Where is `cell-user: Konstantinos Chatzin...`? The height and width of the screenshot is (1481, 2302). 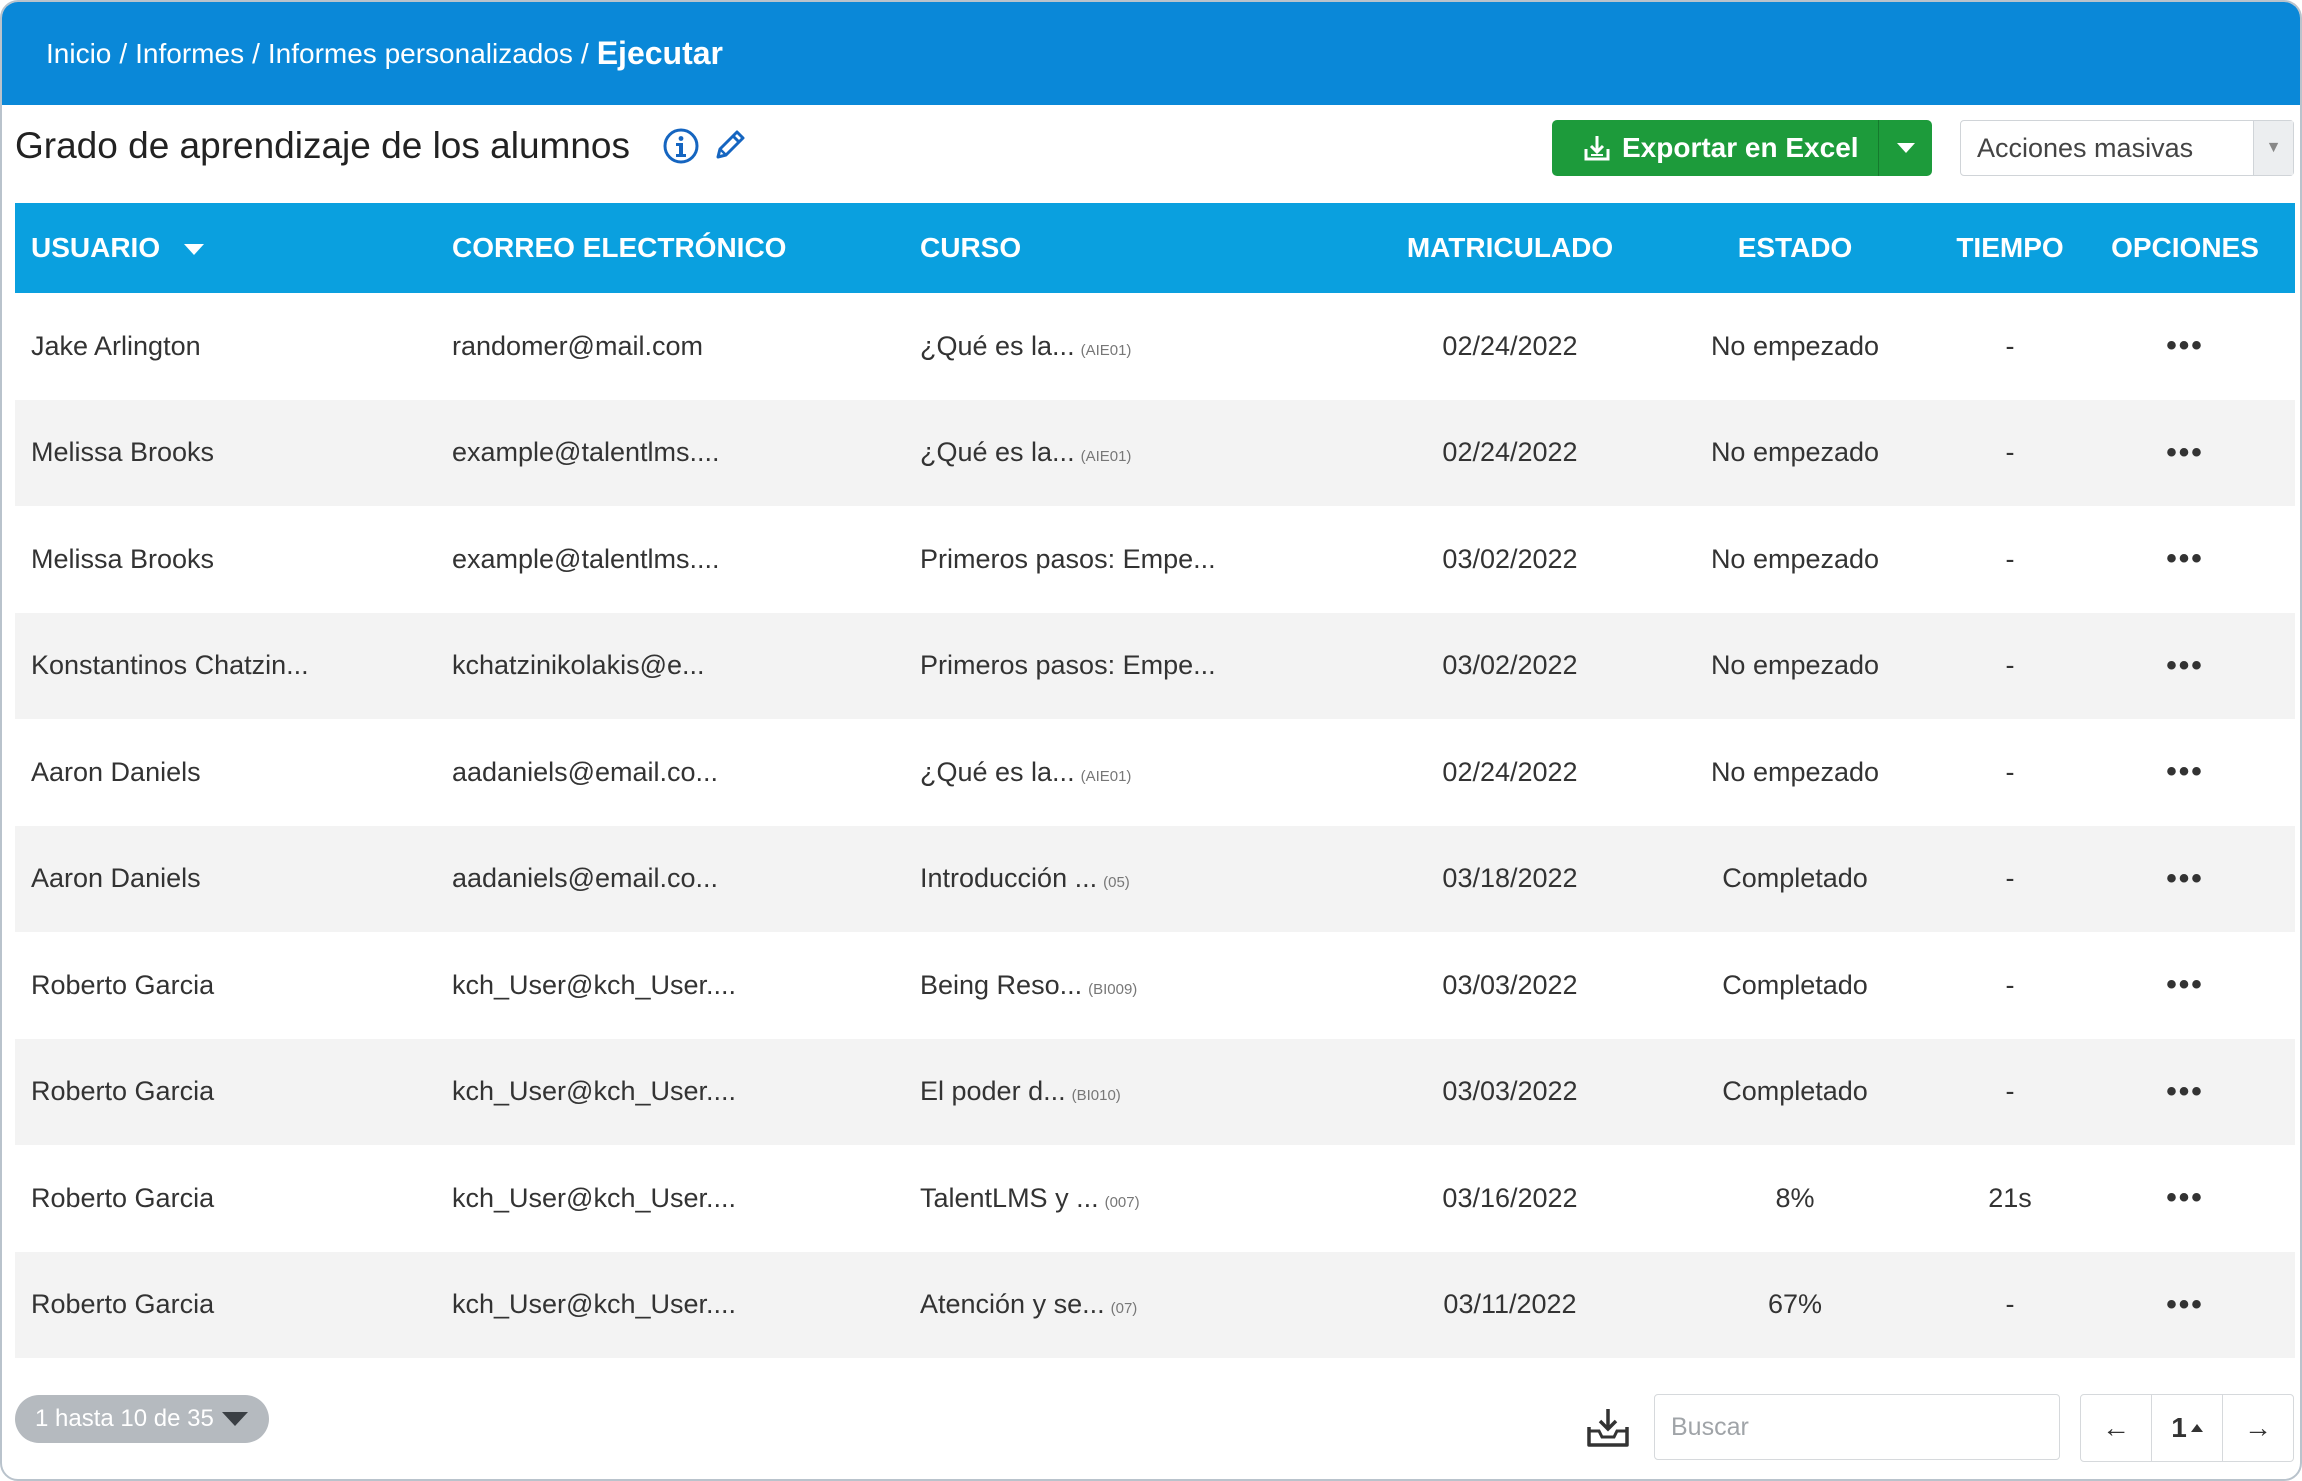
cell-user: Konstantinos Chatzin... is located at coordinates (170, 665).